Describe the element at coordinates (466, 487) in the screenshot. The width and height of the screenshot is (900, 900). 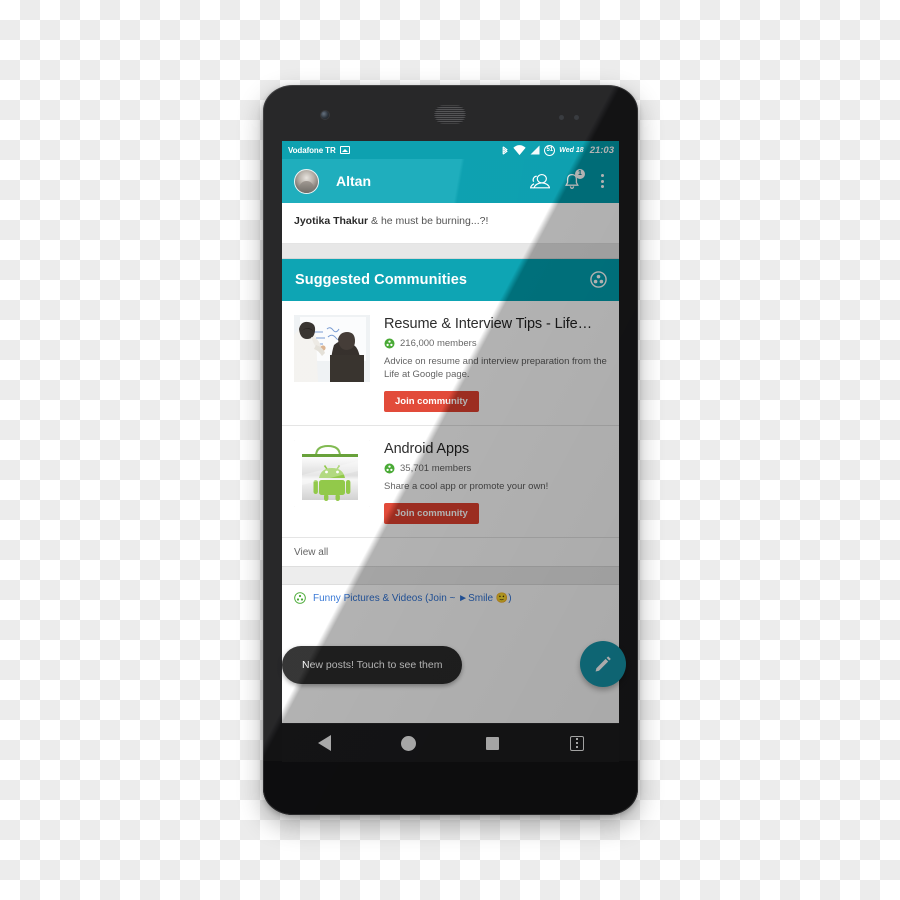
I see `community-description: Share a cool app or promote your own!` at that location.